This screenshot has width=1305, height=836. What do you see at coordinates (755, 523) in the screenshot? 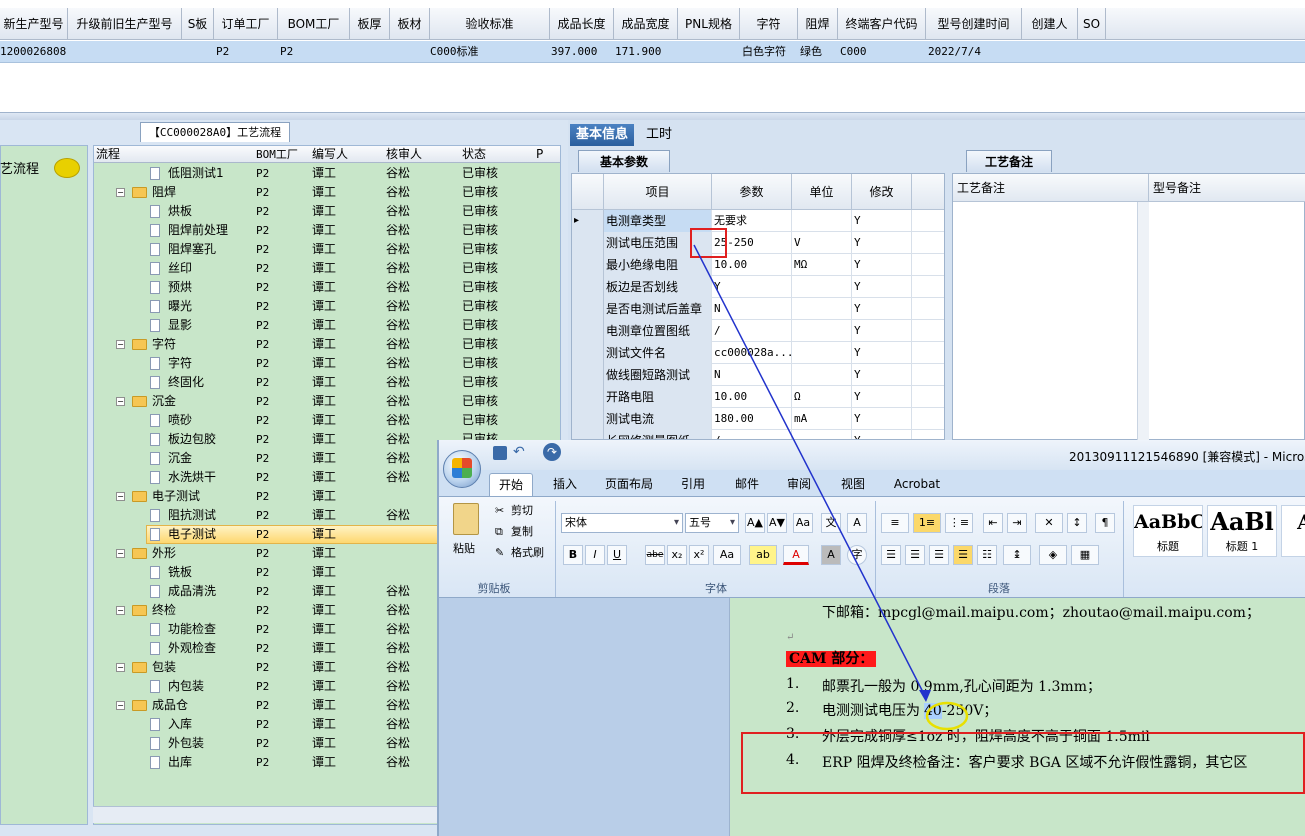
I see `grow-font-icon: A▲` at bounding box center [755, 523].